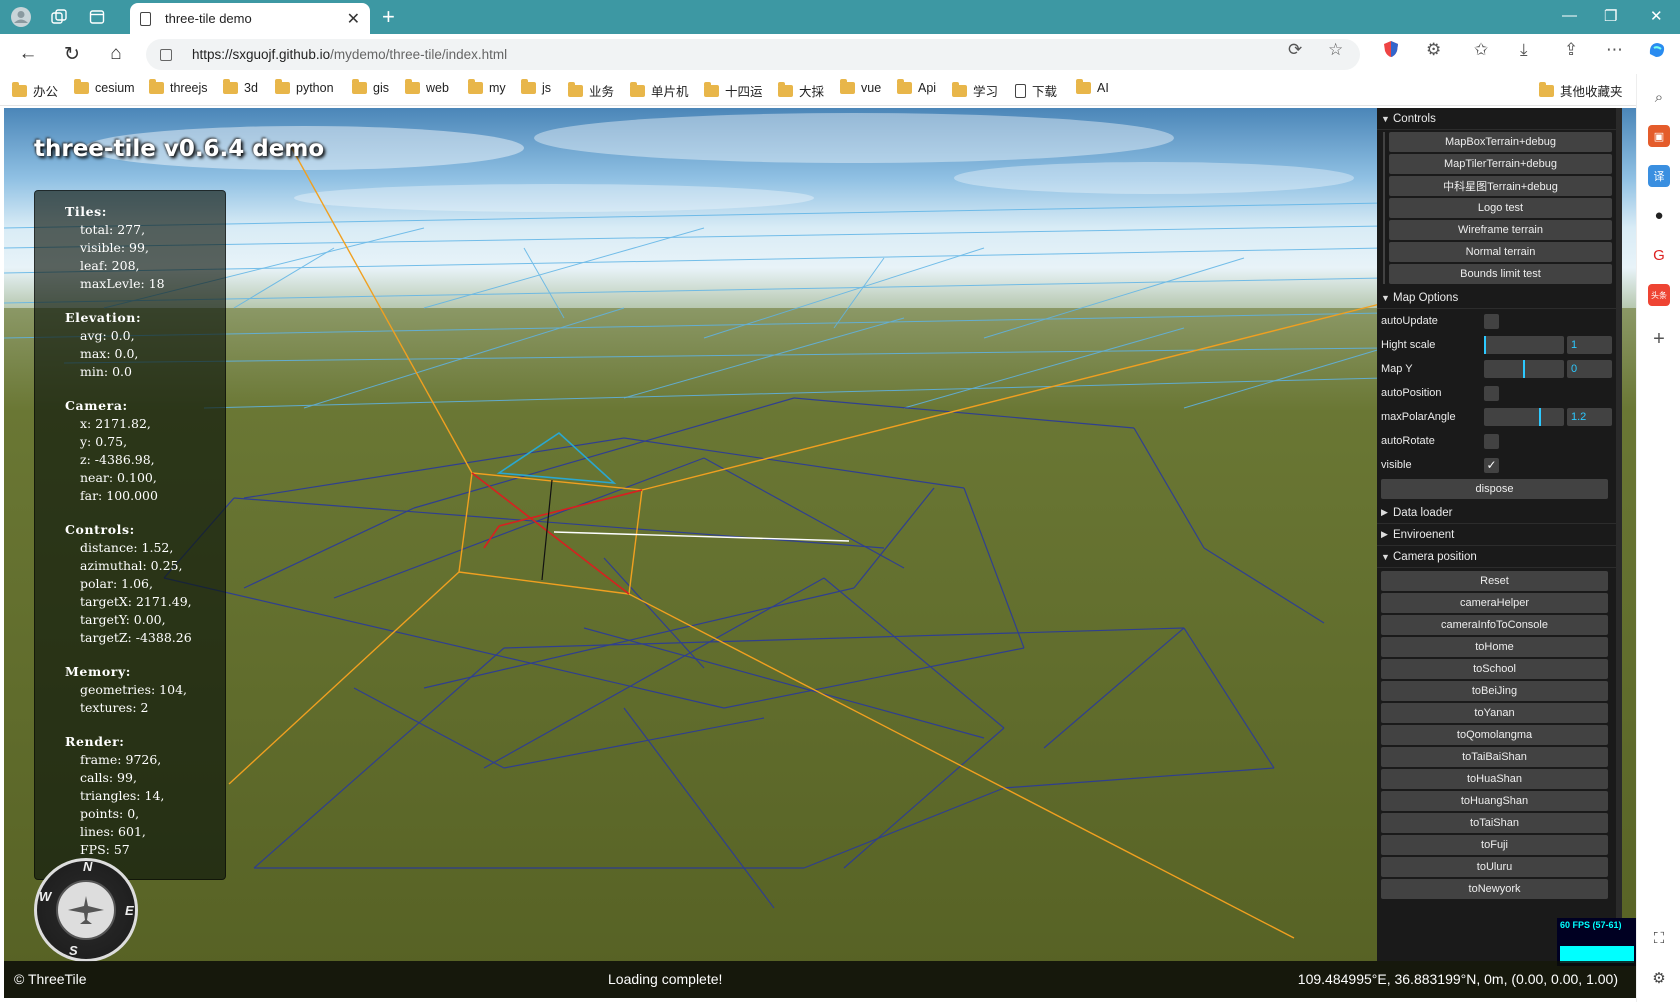  Describe the element at coordinates (916, 87) in the screenshot. I see `bookmark-folder: Api` at that location.